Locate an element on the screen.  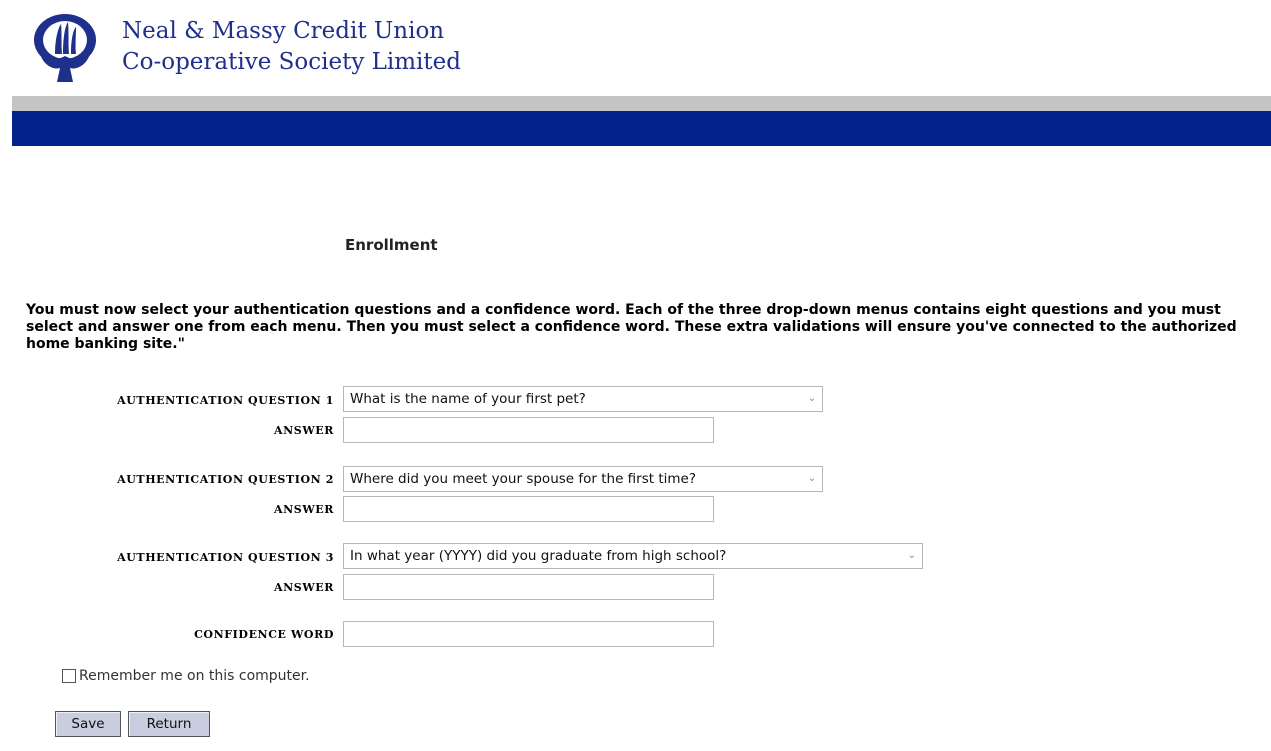
answer-3-input is located at coordinates (528, 587).